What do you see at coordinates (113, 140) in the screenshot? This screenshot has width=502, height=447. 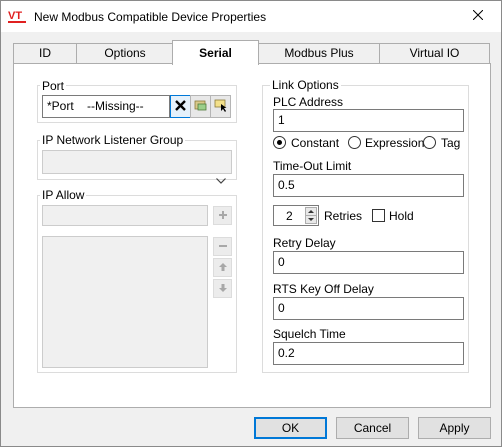 I see `ip-network-group-label: IP Network Listener Group` at bounding box center [113, 140].